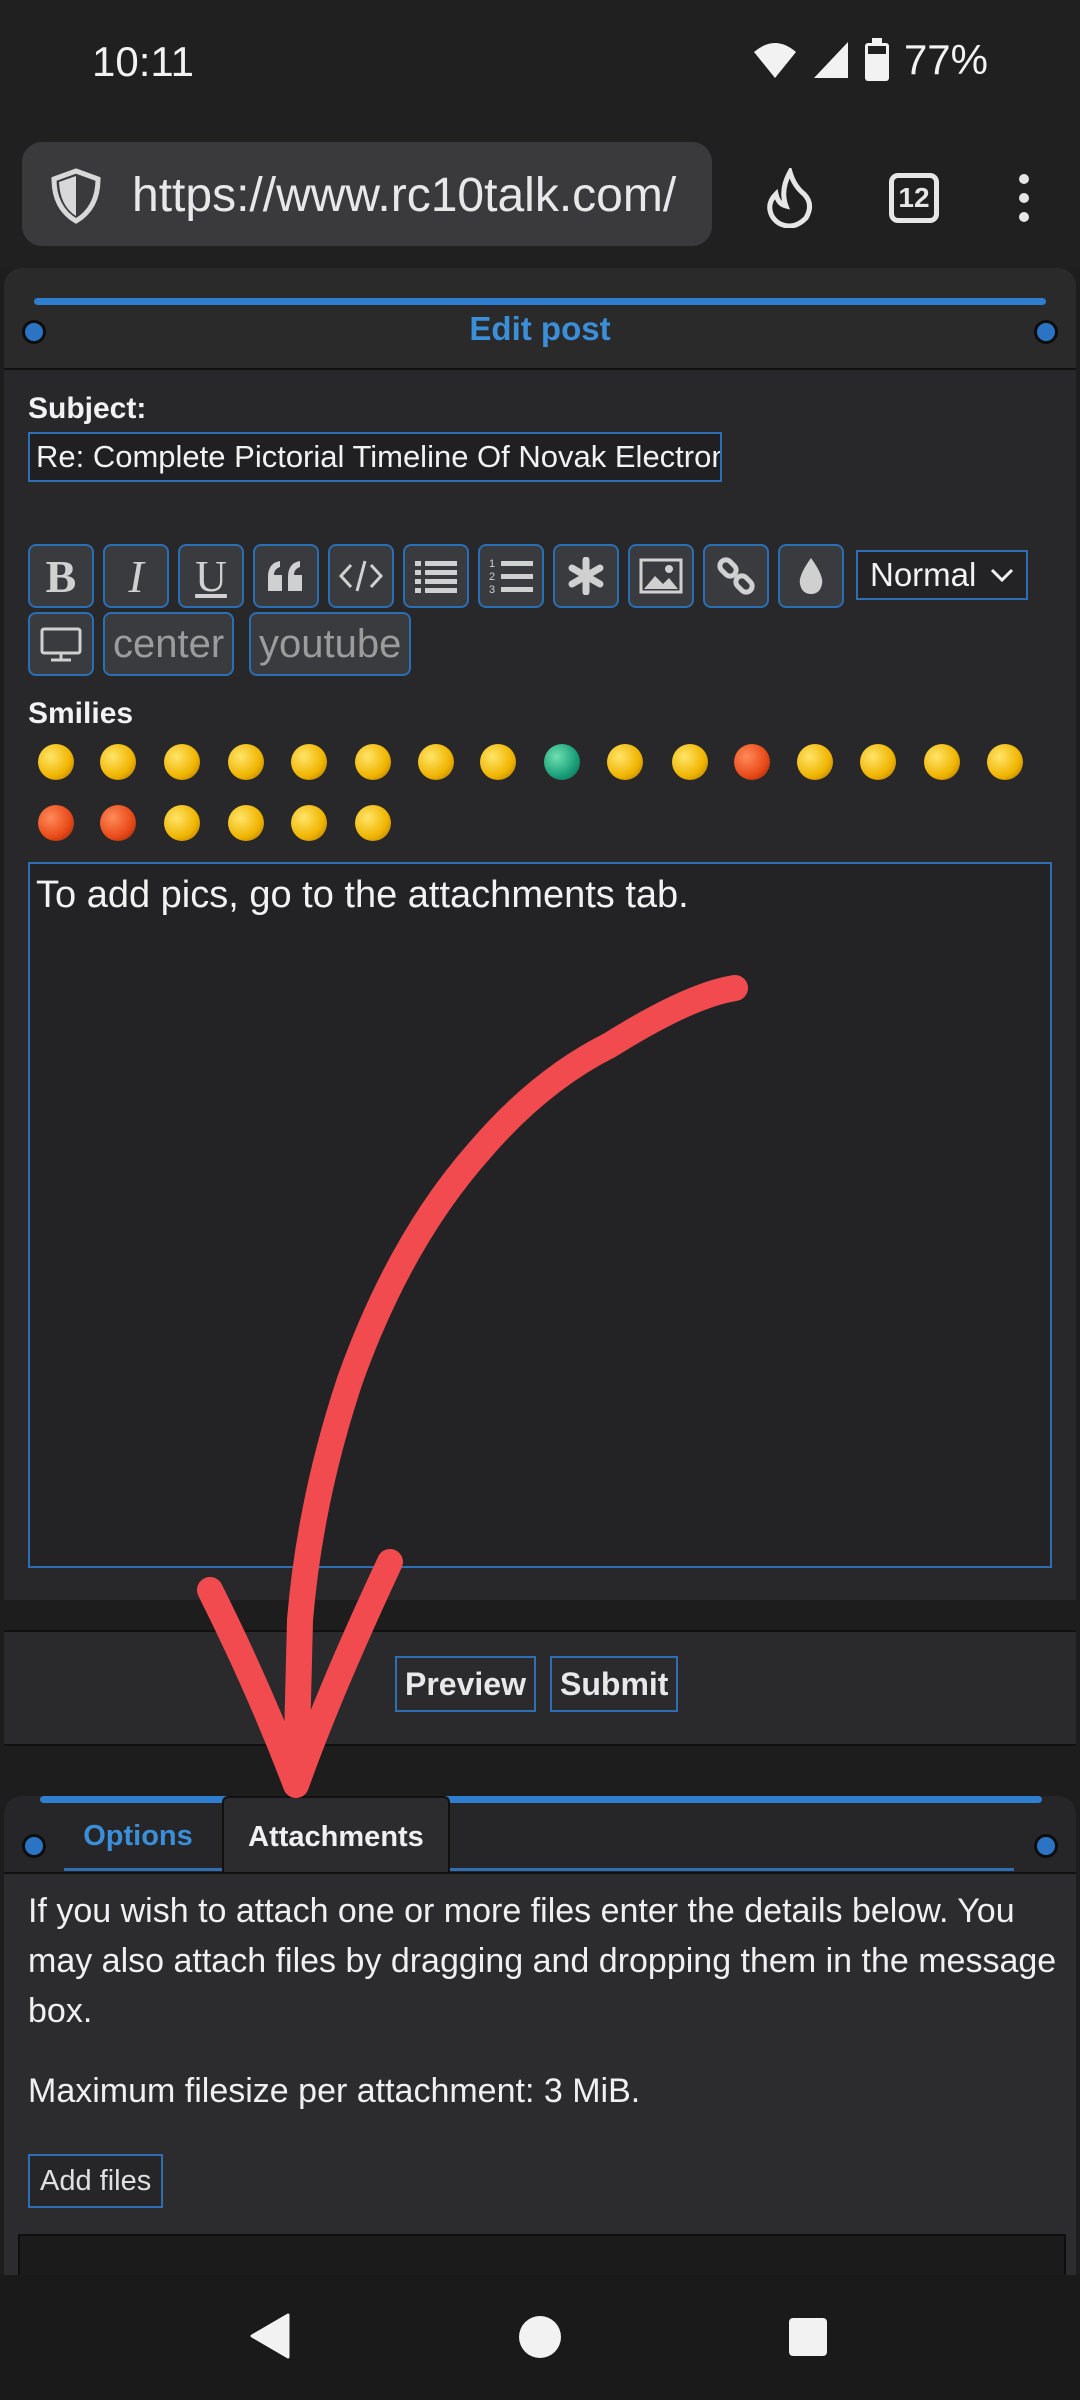 This screenshot has height=2400, width=1080. I want to click on system-nav-bar, so click(540, 2337).